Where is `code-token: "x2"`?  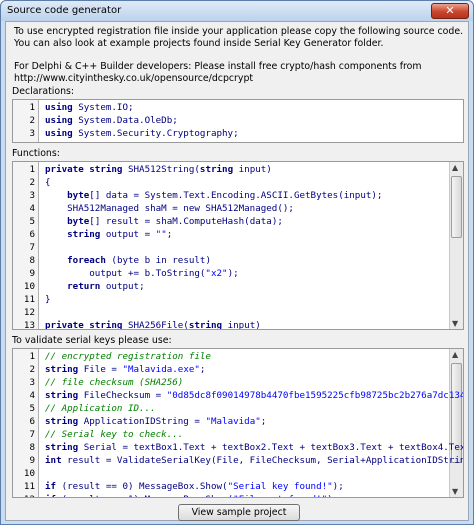
code-token: "x2" is located at coordinates (216, 273).